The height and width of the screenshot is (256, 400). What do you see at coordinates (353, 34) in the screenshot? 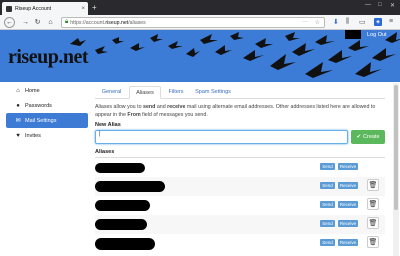
I see `redacted-username` at bounding box center [353, 34].